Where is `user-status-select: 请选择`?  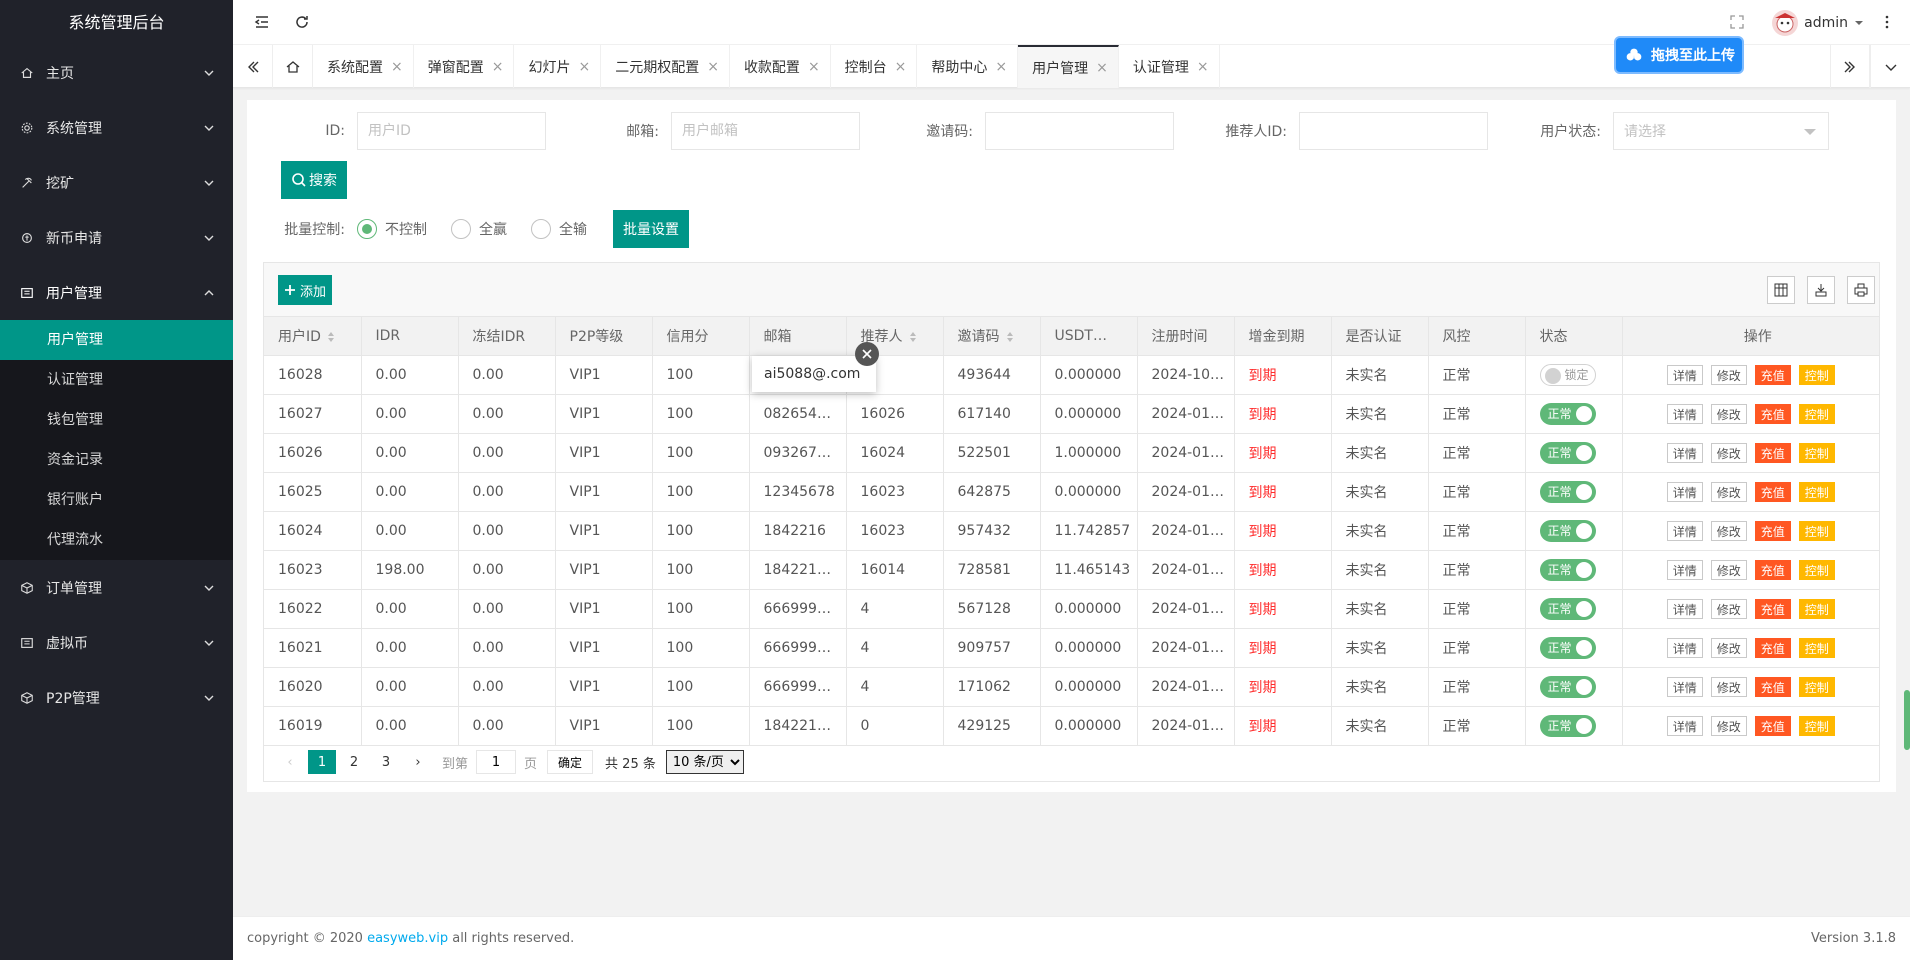
user-status-select: 请选择 is located at coordinates (1721, 131).